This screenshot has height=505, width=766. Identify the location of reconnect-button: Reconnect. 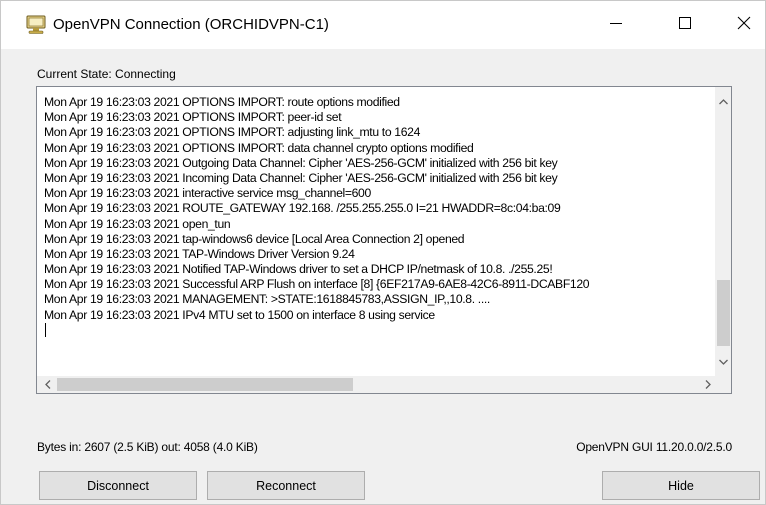
(286, 485).